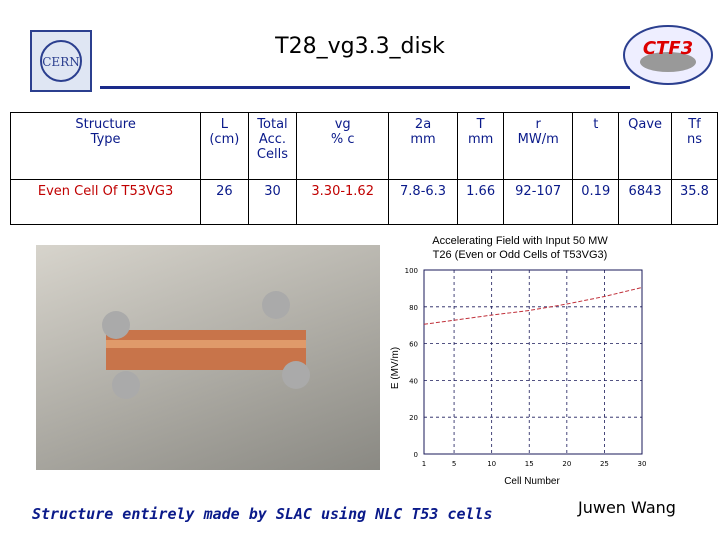 Image resolution: width=720 pixels, height=540 pixels. What do you see at coordinates (395, 368) in the screenshot?
I see `y-axis-label: E (MV/m)` at bounding box center [395, 368].